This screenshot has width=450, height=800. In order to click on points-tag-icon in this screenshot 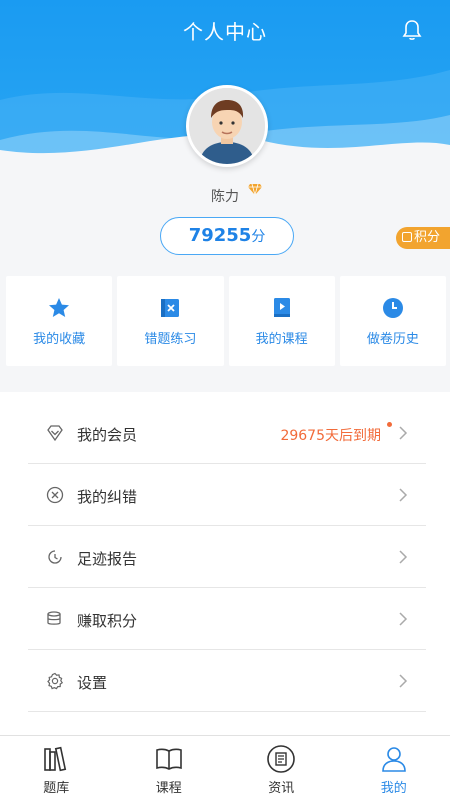, I will do `click(407, 237)`.